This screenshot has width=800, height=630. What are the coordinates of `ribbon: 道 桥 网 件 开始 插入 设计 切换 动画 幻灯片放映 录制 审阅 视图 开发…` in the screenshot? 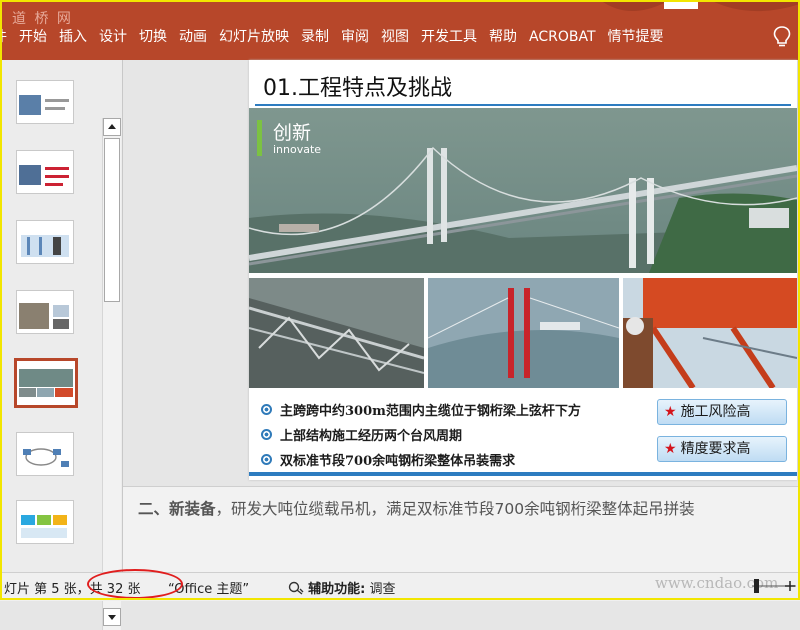 It's located at (400, 30).